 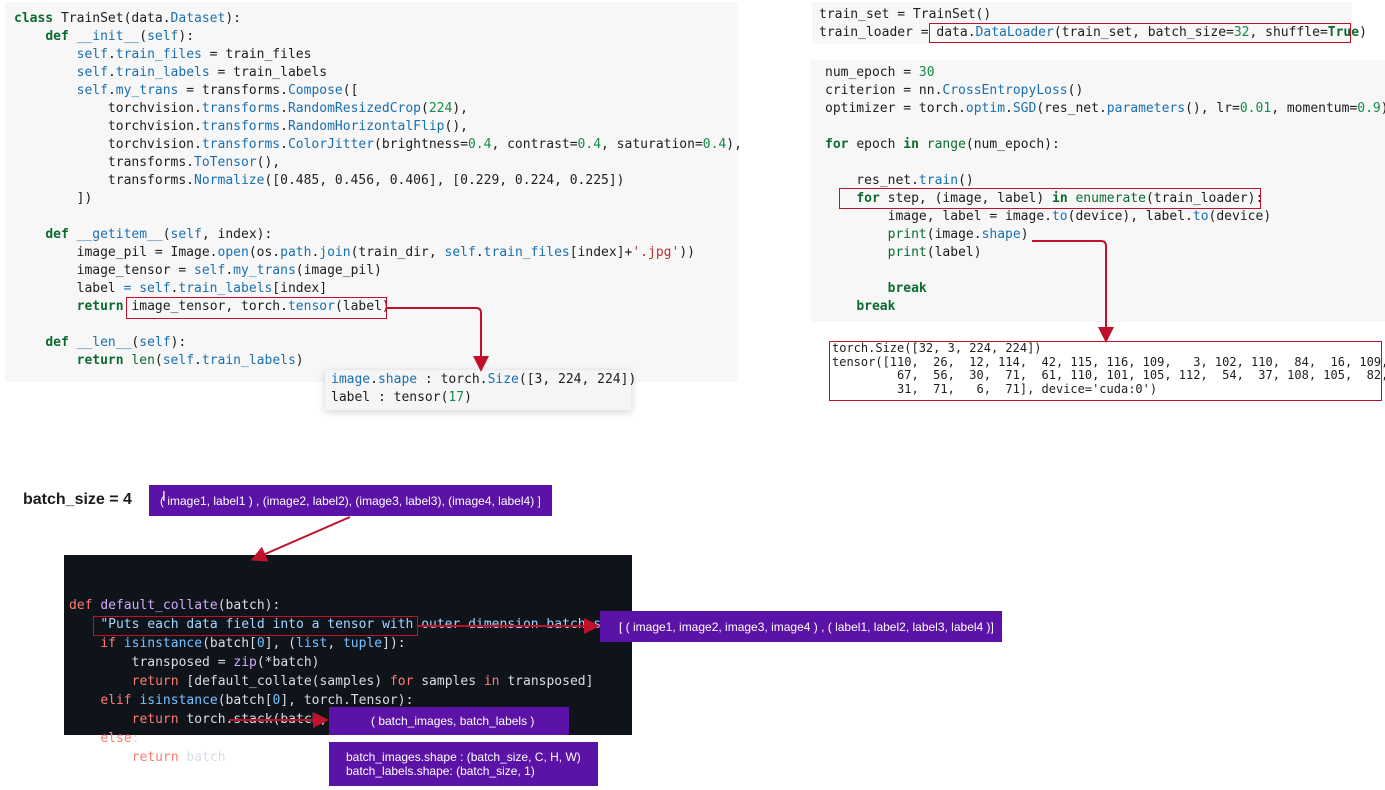 What do you see at coordinates (175, 605) in the screenshot?
I see `collate-code-line: def default_collate(batch):` at bounding box center [175, 605].